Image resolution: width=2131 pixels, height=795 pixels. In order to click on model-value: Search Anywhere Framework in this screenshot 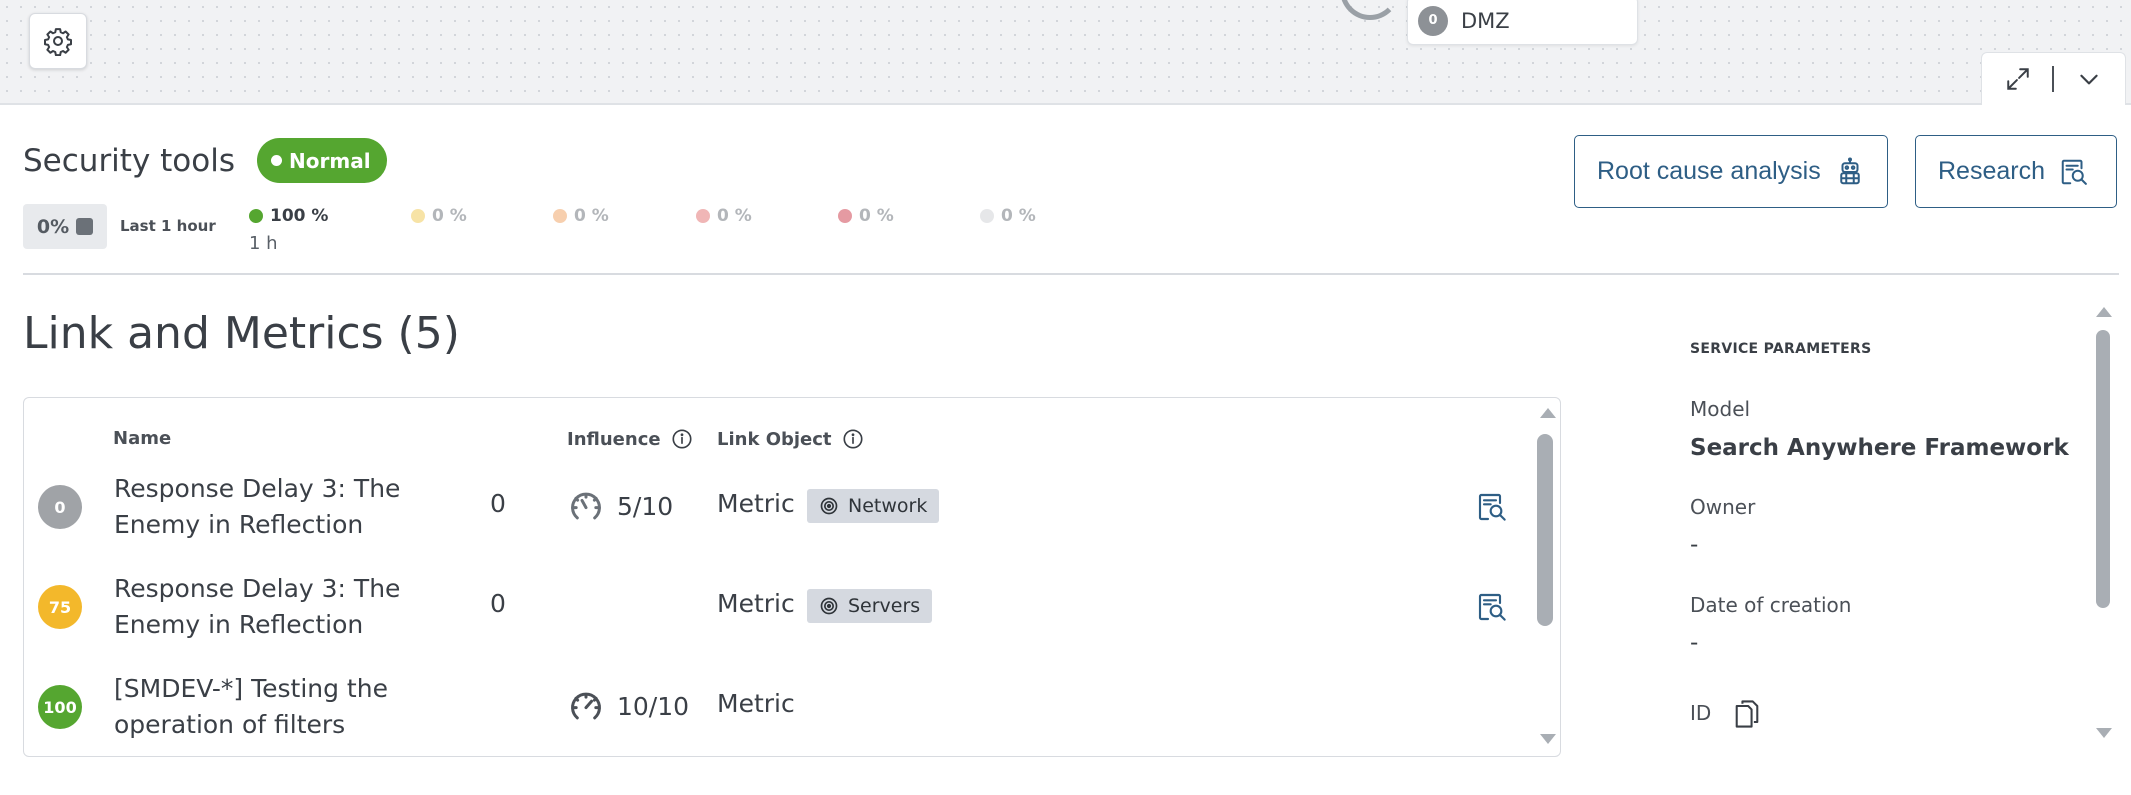, I will do `click(1879, 448)`.